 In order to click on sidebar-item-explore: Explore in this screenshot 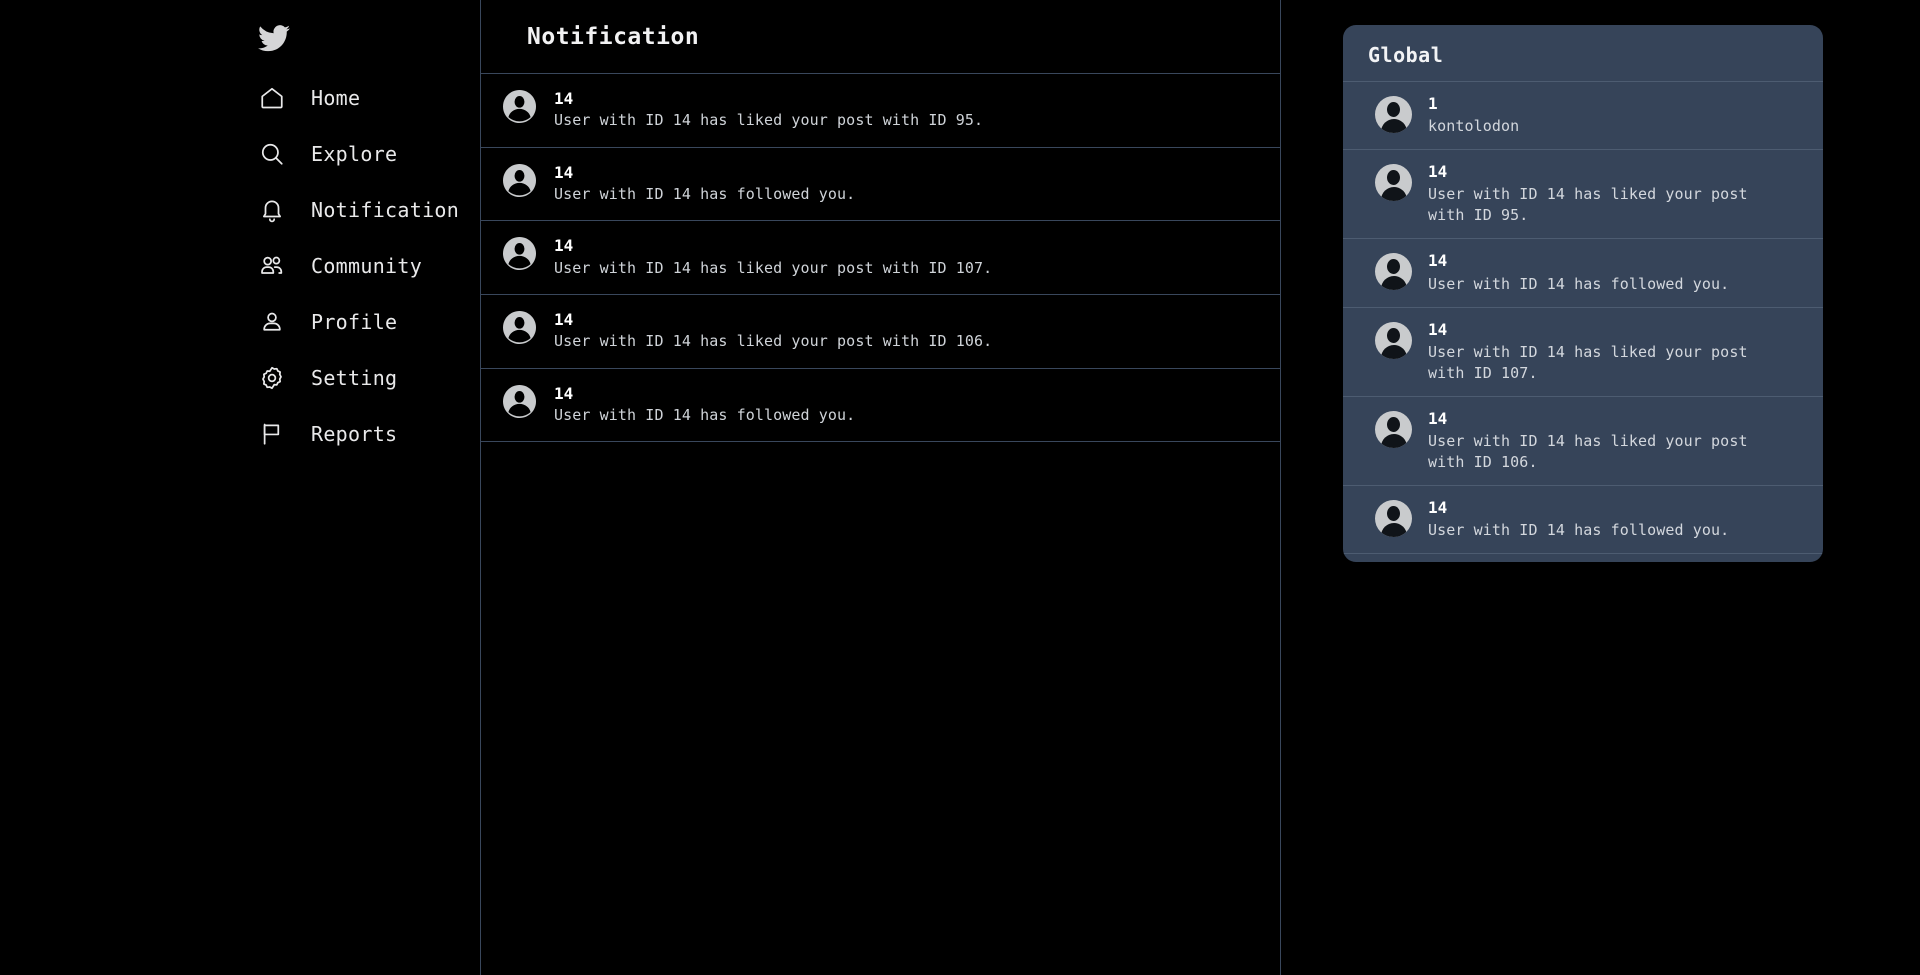, I will do `click(369, 154)`.